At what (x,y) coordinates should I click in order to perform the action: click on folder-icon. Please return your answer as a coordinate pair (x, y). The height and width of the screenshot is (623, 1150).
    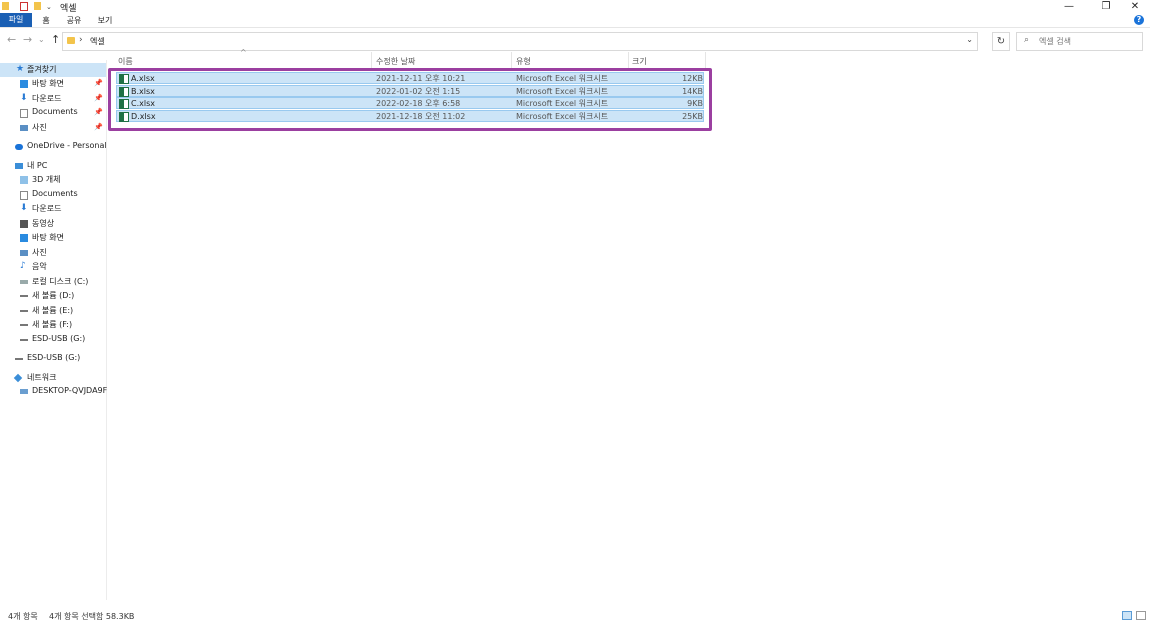
    Looking at the image, I should click on (71, 40).